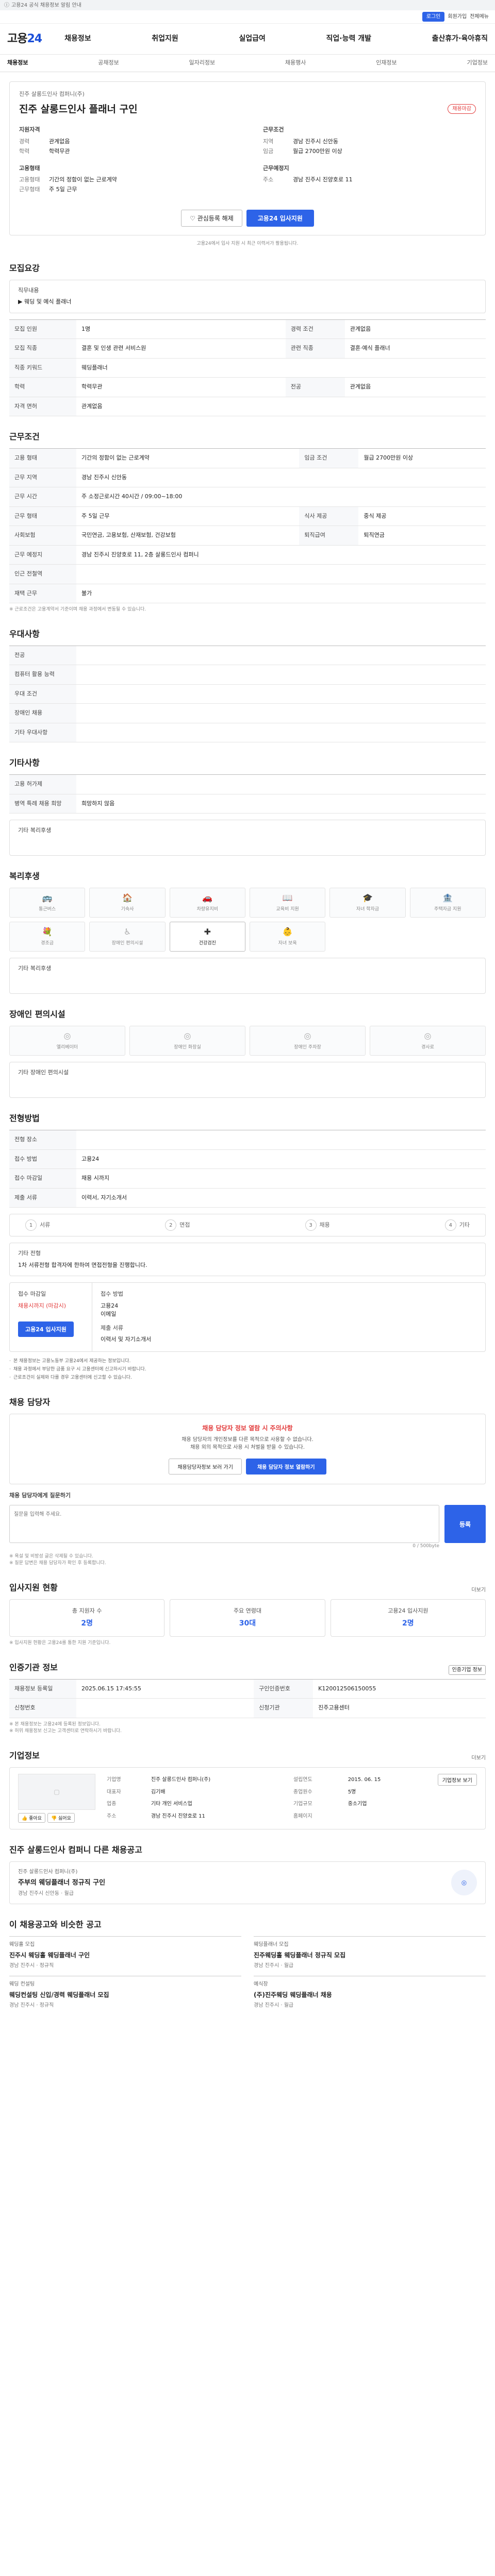 The height and width of the screenshot is (2576, 495). What do you see at coordinates (42, 574) in the screenshot?
I see `row-label: 인근 전철역` at bounding box center [42, 574].